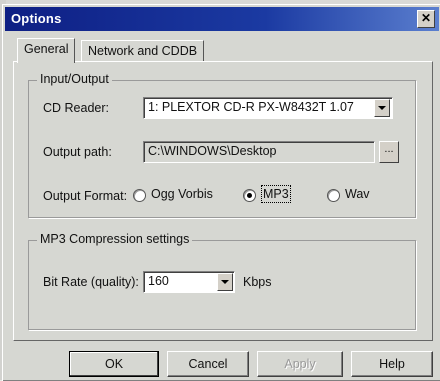  Describe the element at coordinates (276, 194) in the screenshot. I see `mp3-label: MP3` at that location.